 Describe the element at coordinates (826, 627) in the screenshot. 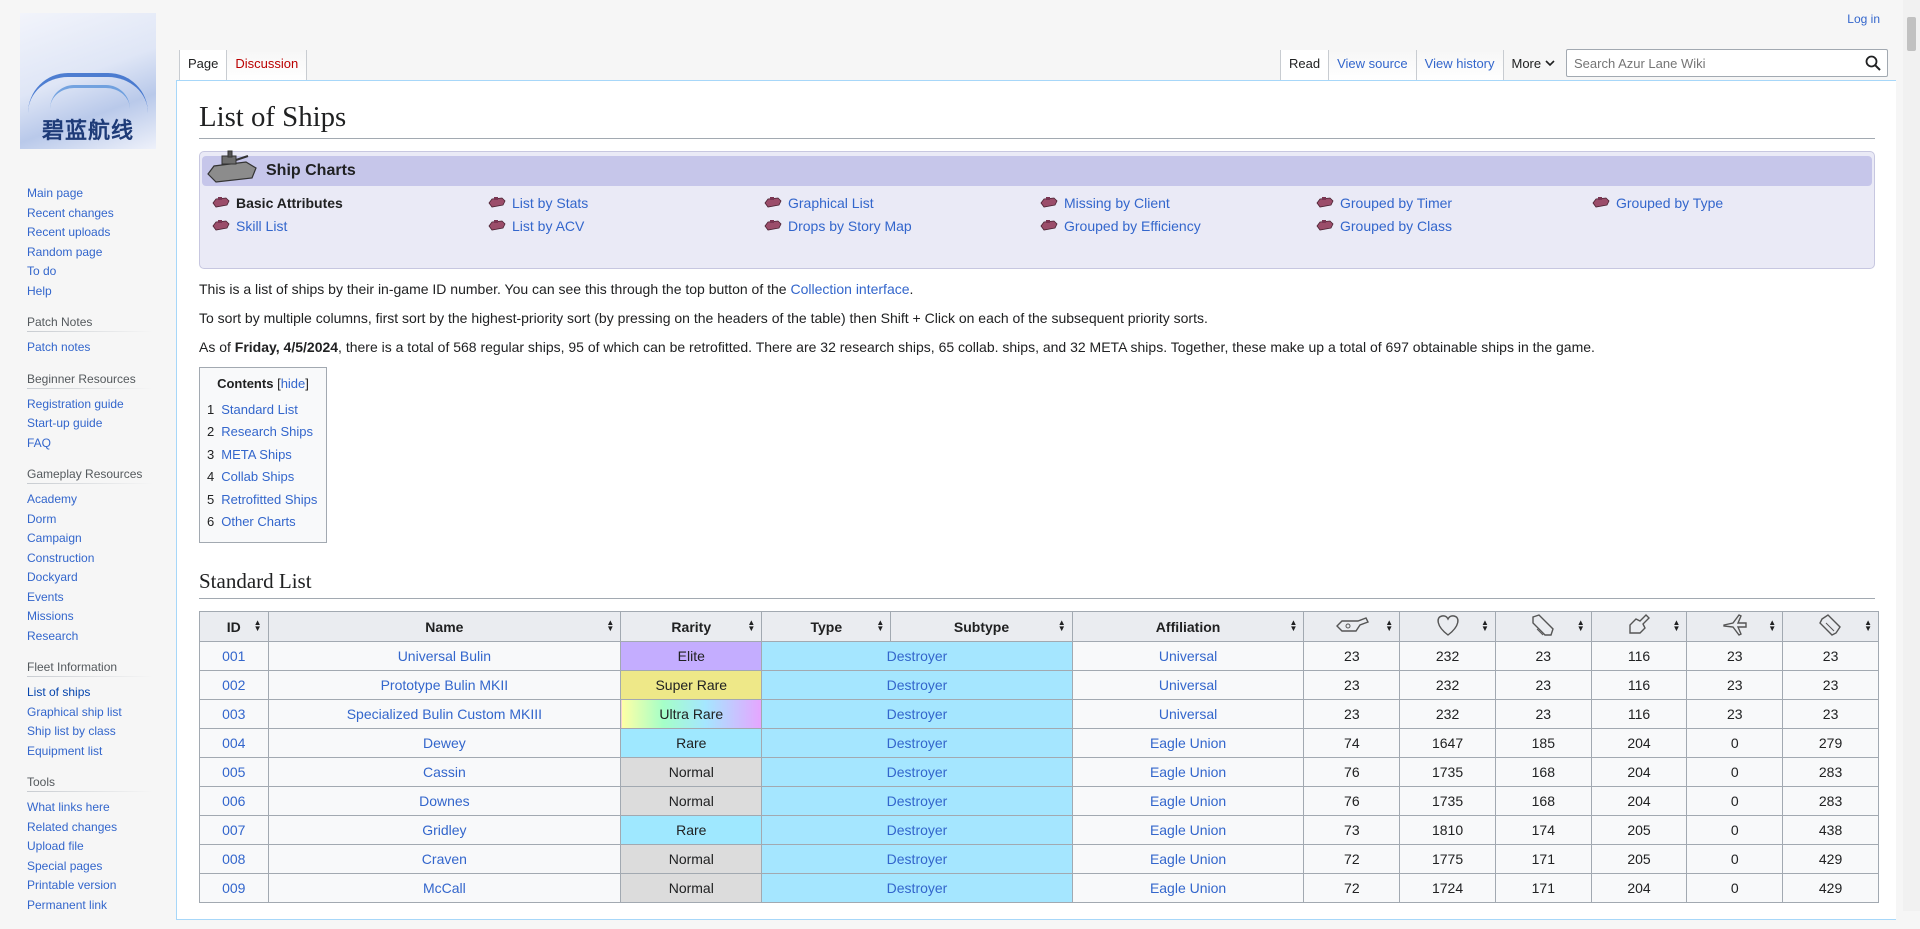

I see `column-header-type: Type ▲ ▼` at that location.